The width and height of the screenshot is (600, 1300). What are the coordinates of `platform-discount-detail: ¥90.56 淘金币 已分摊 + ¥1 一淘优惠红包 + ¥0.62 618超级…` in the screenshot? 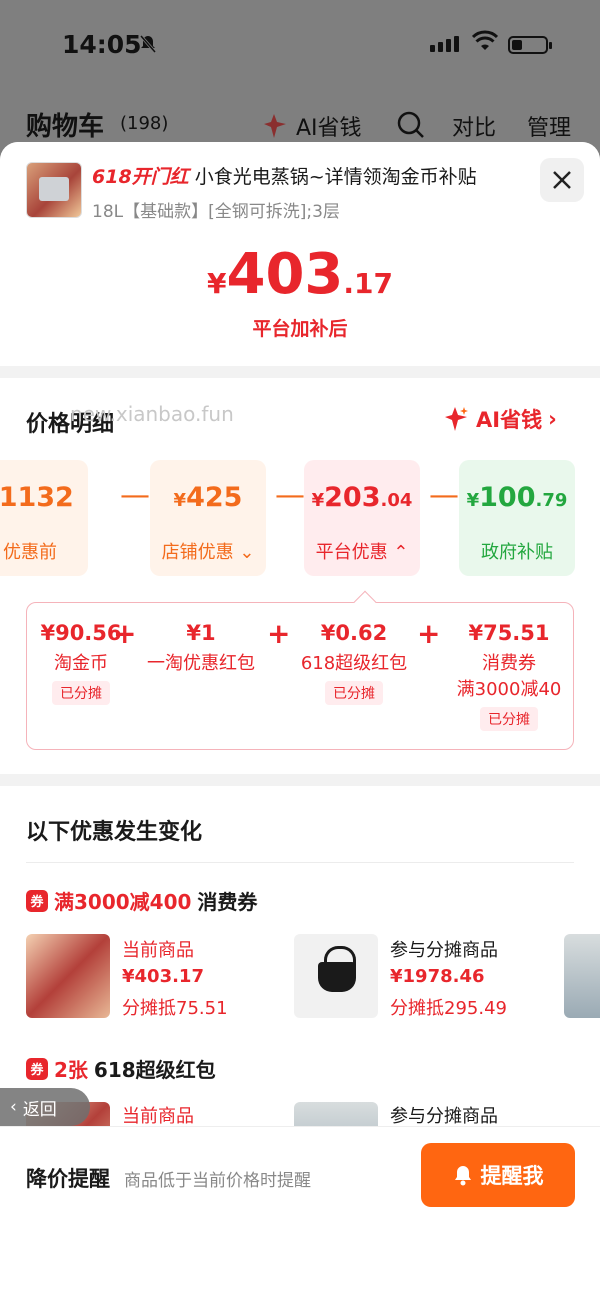 It's located at (300, 670).